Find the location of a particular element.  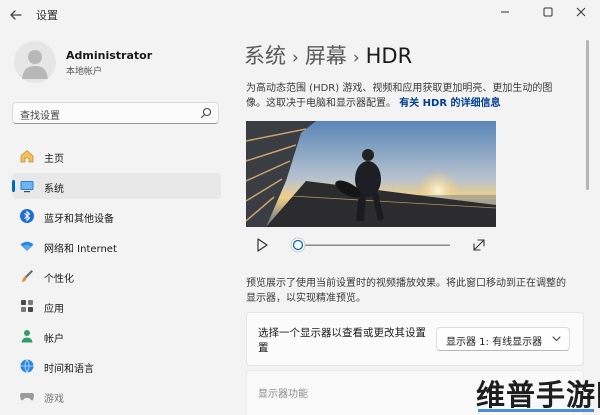

description-line: 像。这取决于电脑和显示器配置。 有关 HDR 的详细信息 is located at coordinates (373, 103).